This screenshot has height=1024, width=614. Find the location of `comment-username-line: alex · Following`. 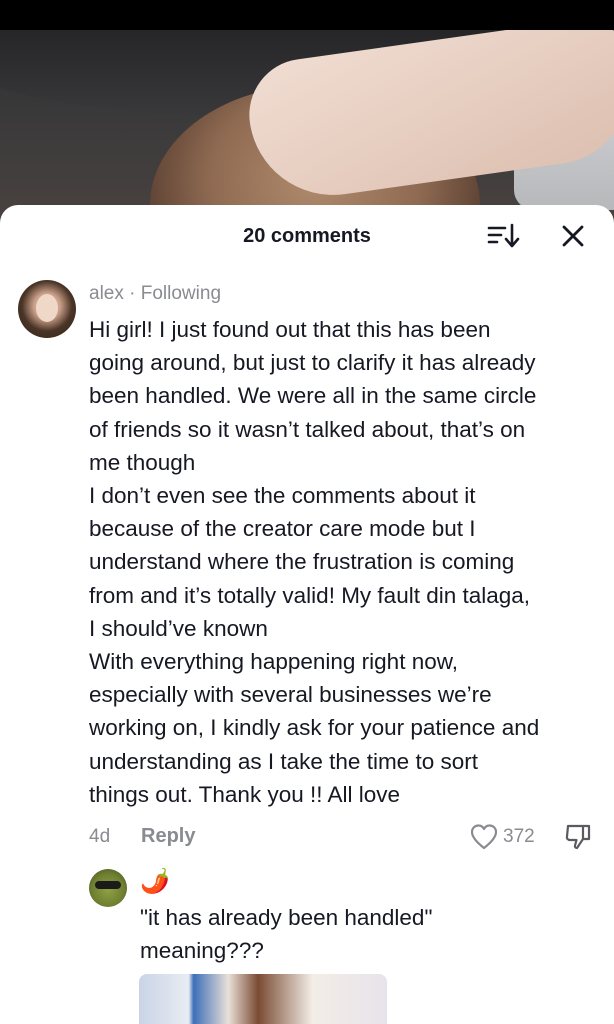

comment-username-line: alex · Following is located at coordinates (345, 294).